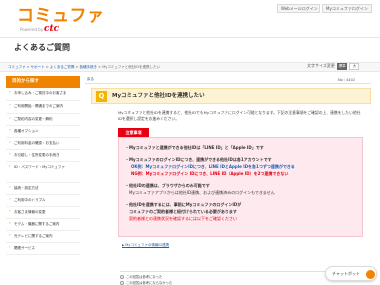 The image size is (380, 285). What do you see at coordinates (228, 80) in the screenshot?
I see `faq-topbar: 戻る No : 4402` at bounding box center [228, 80].